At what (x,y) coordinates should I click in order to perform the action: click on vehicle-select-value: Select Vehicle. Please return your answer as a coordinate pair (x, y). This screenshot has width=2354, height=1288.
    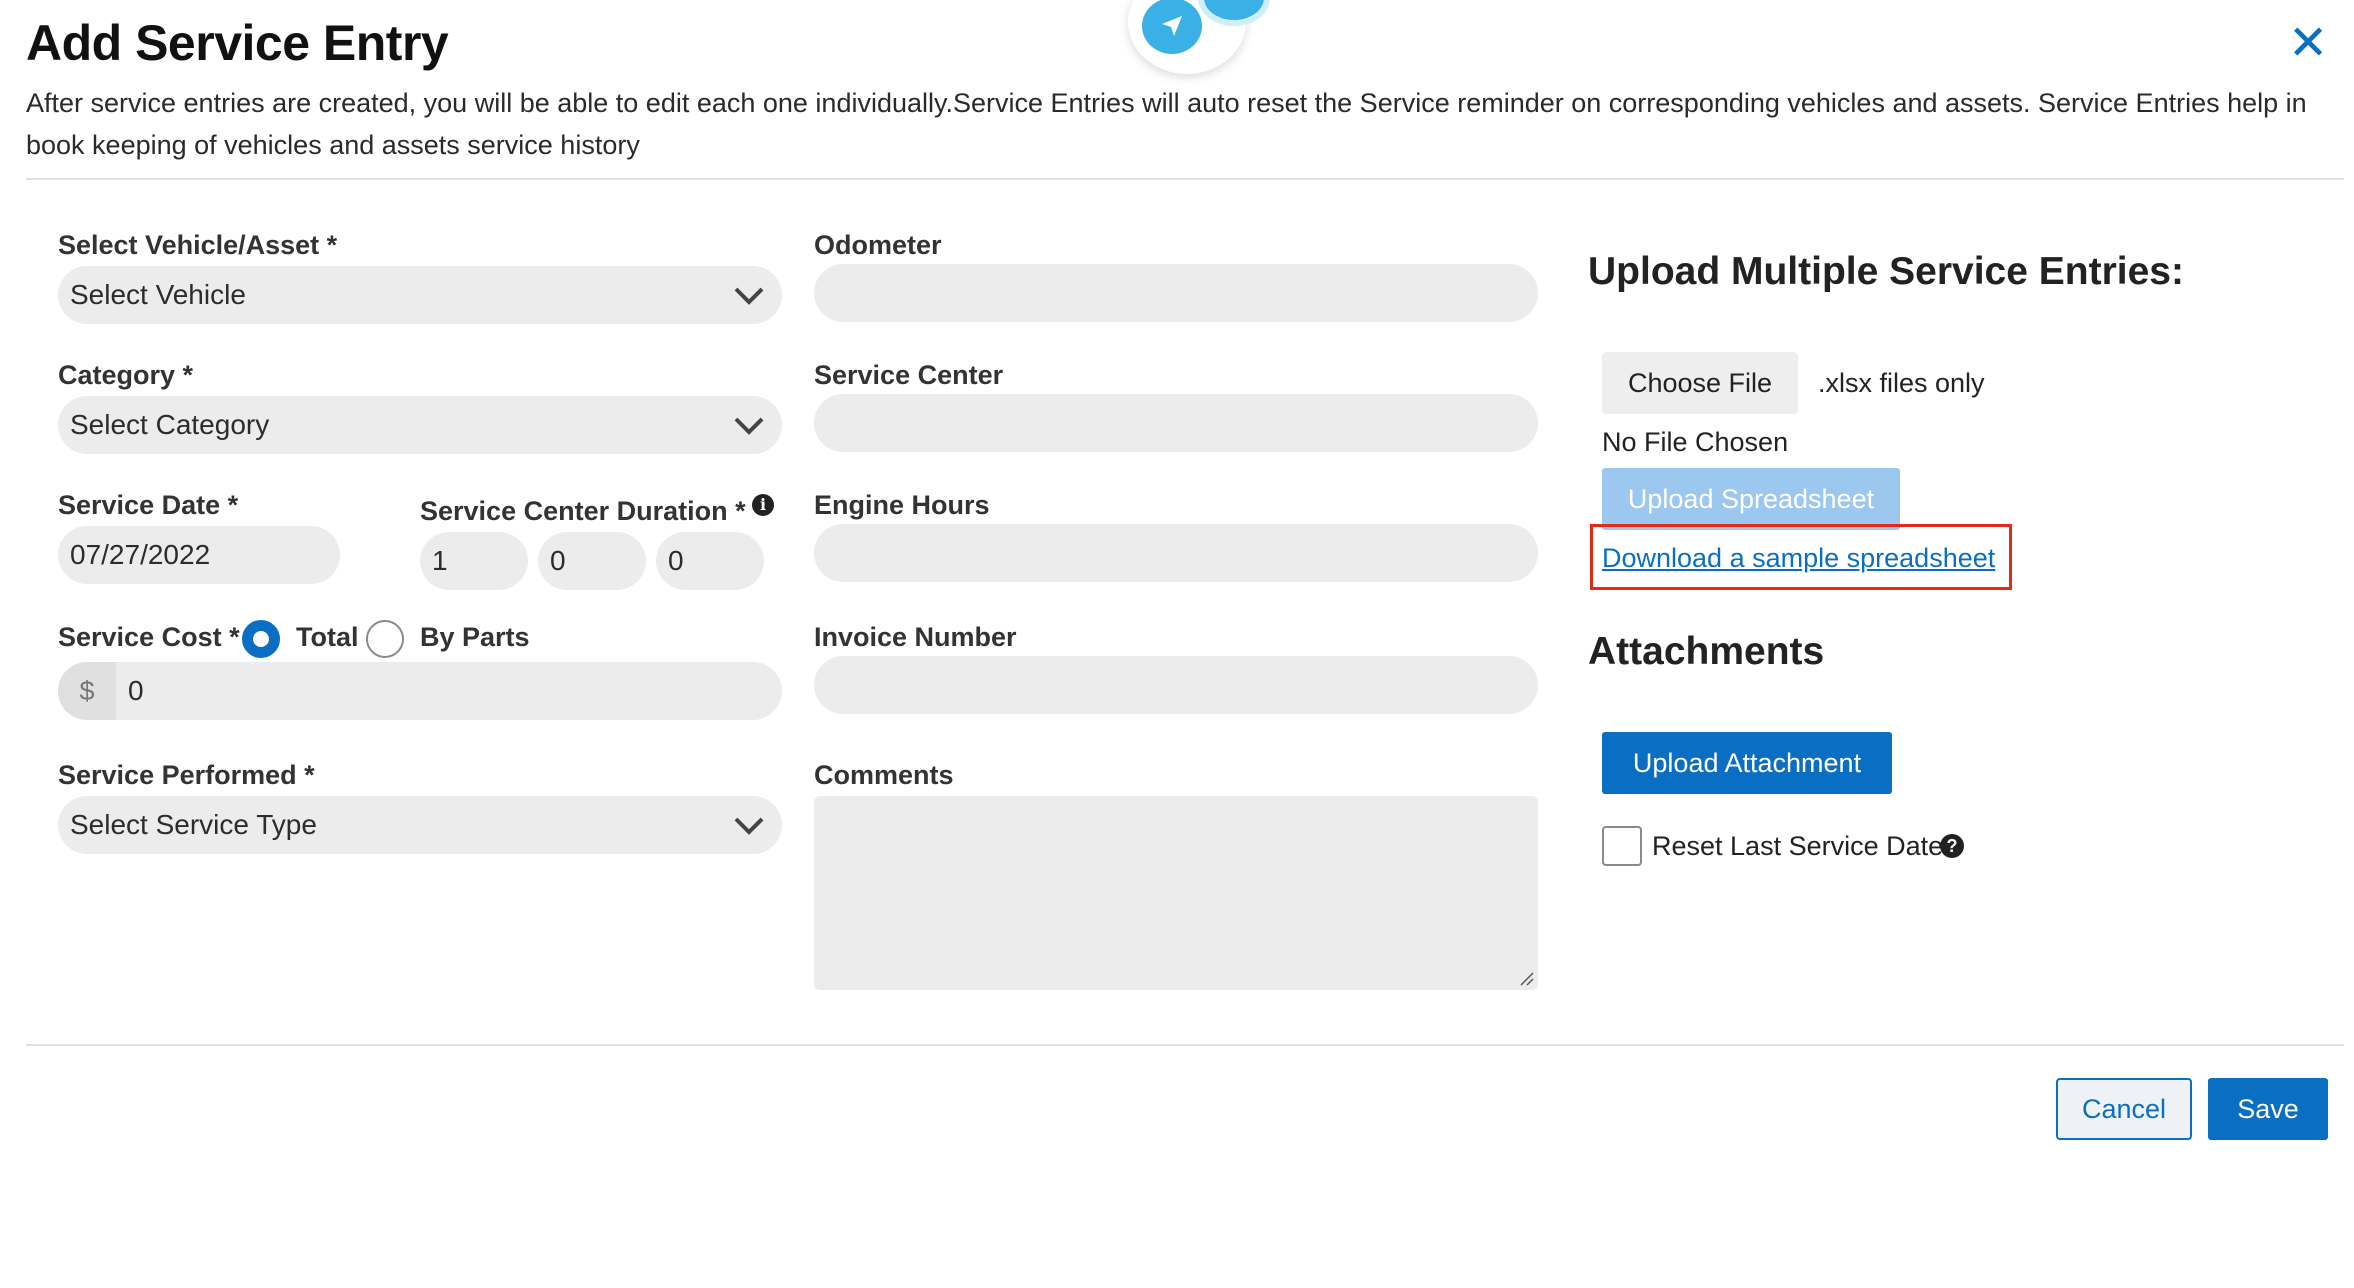
    Looking at the image, I should click on (158, 294).